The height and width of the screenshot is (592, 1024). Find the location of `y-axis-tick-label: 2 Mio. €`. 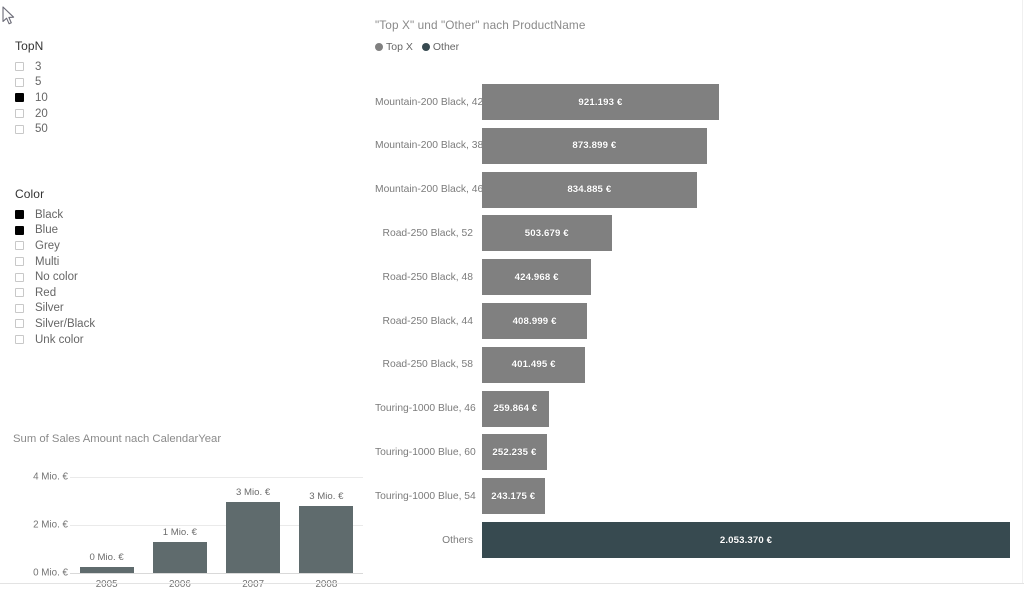

y-axis-tick-label: 2 Mio. € is located at coordinates (50, 525).